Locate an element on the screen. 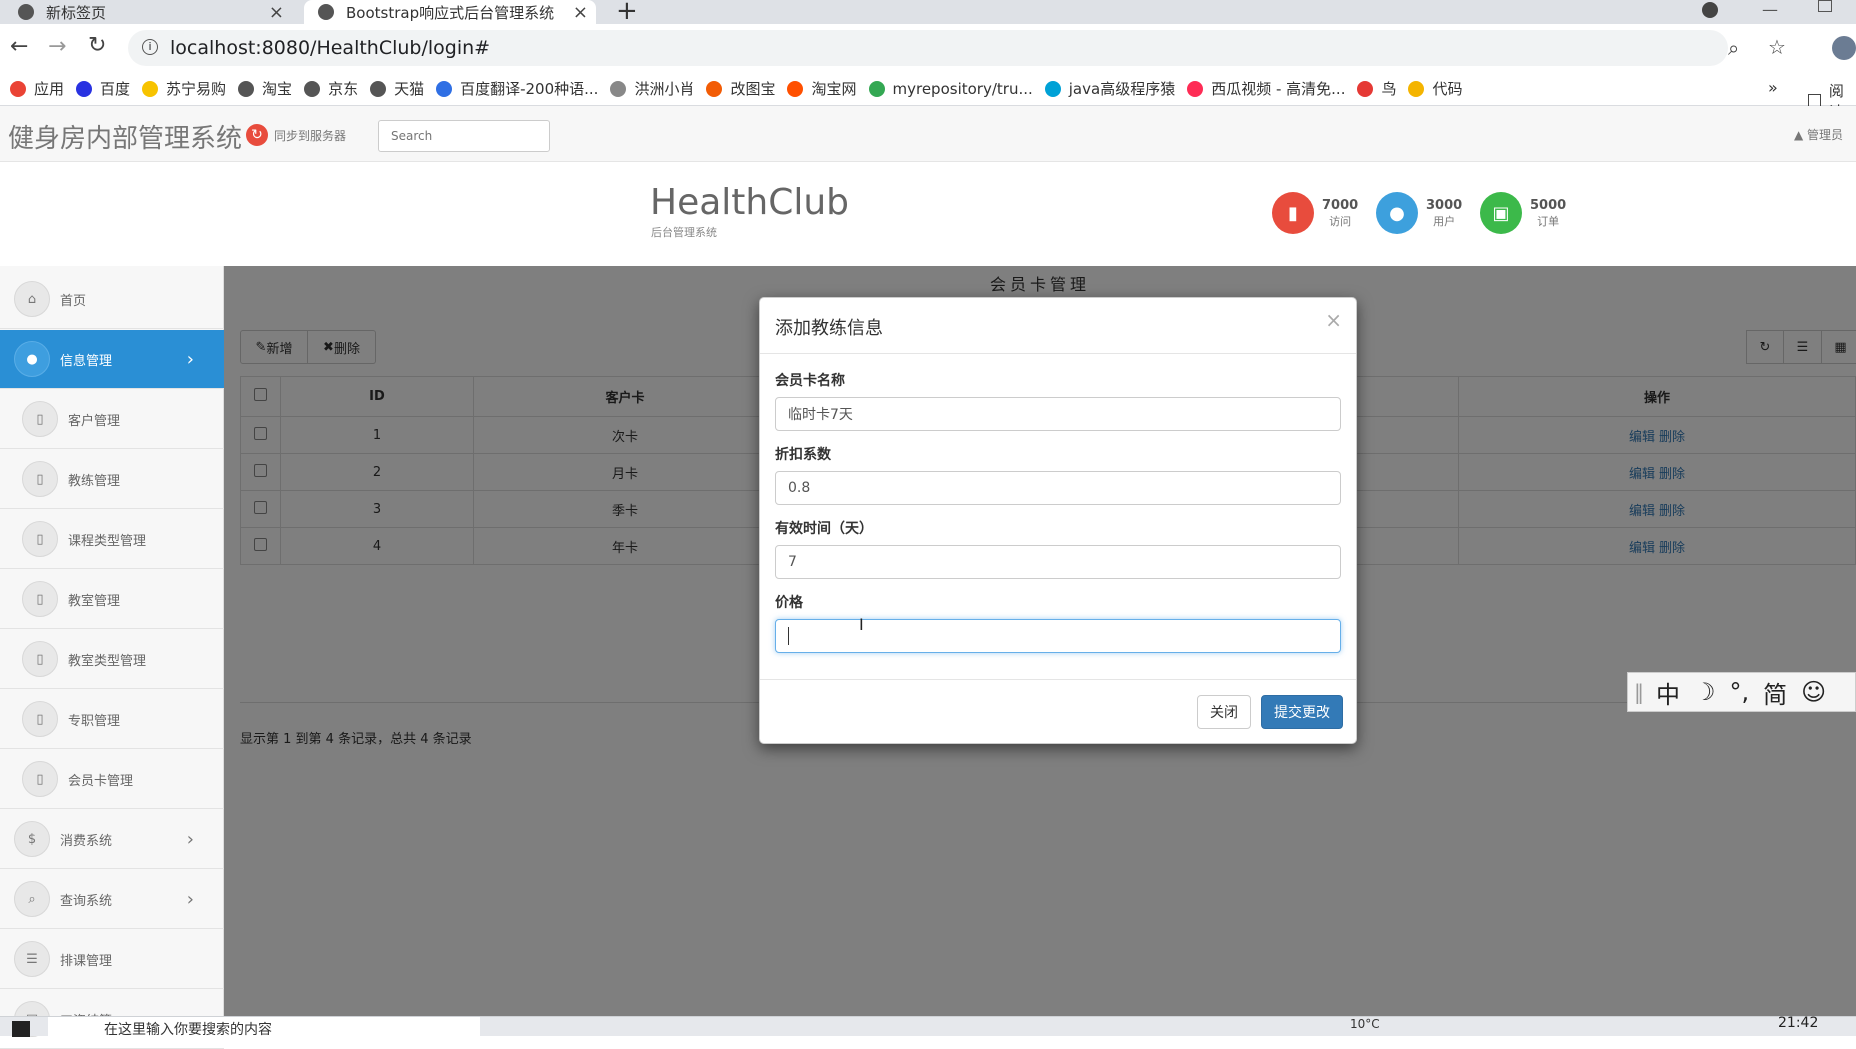  forward-icon: → is located at coordinates (57, 46).